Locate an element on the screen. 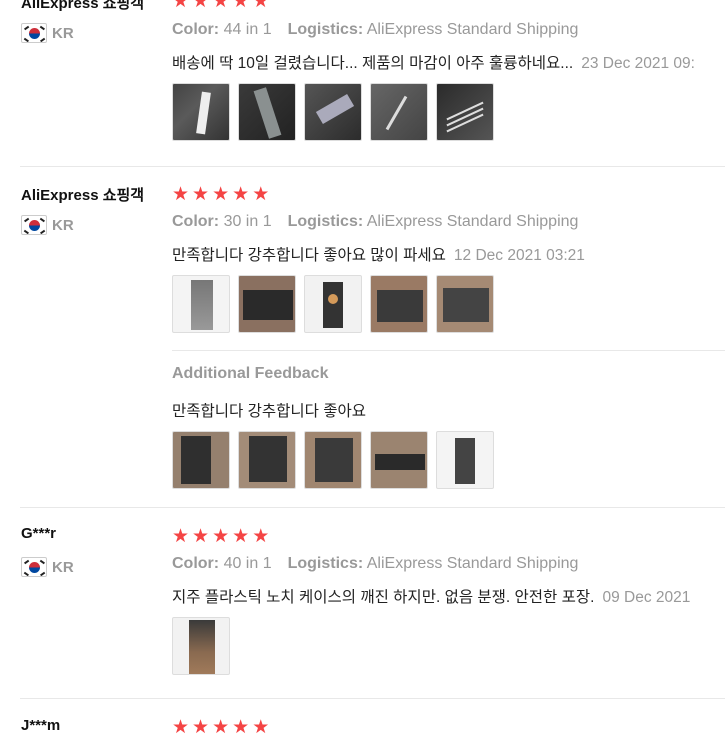  additional-feedback-photos is located at coordinates (333, 460).